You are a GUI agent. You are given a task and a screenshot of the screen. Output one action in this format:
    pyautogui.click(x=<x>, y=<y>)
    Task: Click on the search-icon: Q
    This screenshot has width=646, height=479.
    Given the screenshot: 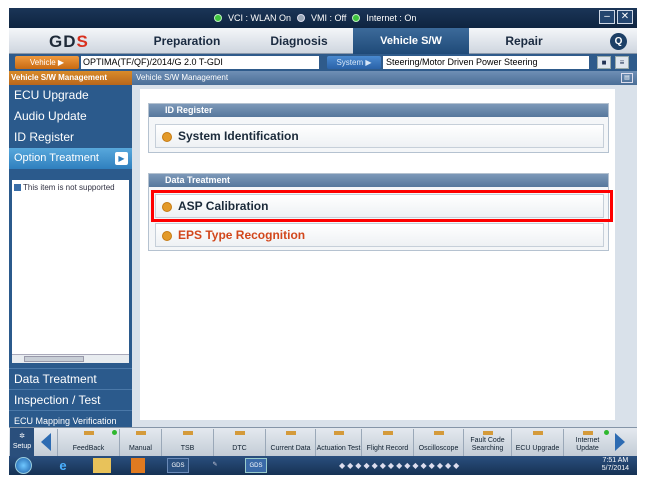 What is the action you would take?
    pyautogui.click(x=618, y=41)
    